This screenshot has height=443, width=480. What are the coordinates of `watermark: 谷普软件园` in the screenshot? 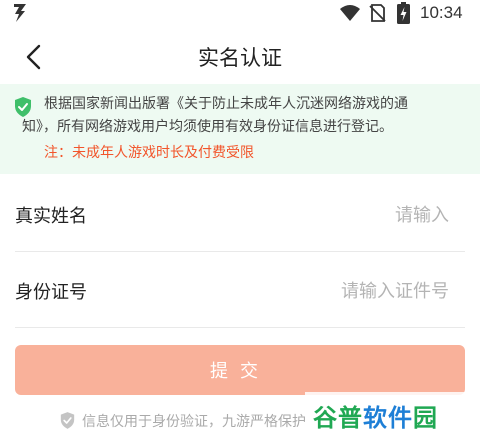 It's located at (390, 414).